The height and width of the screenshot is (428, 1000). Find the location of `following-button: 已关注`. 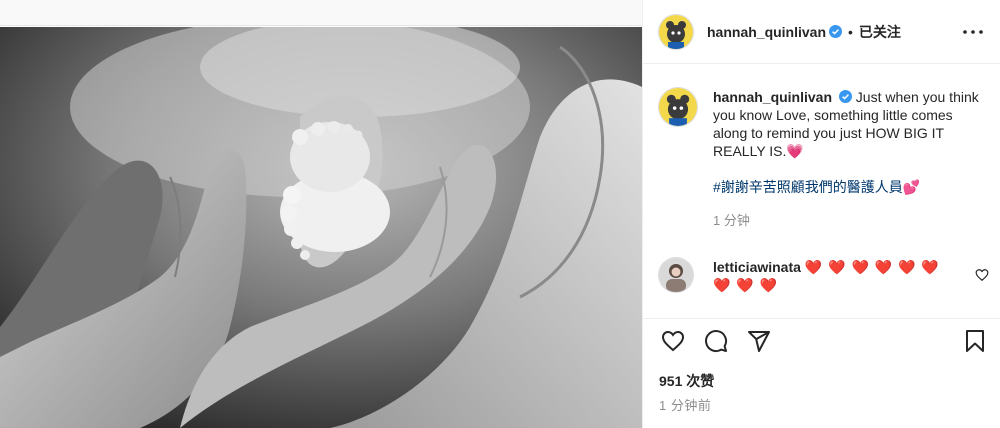

following-button: 已关注 is located at coordinates (880, 32).